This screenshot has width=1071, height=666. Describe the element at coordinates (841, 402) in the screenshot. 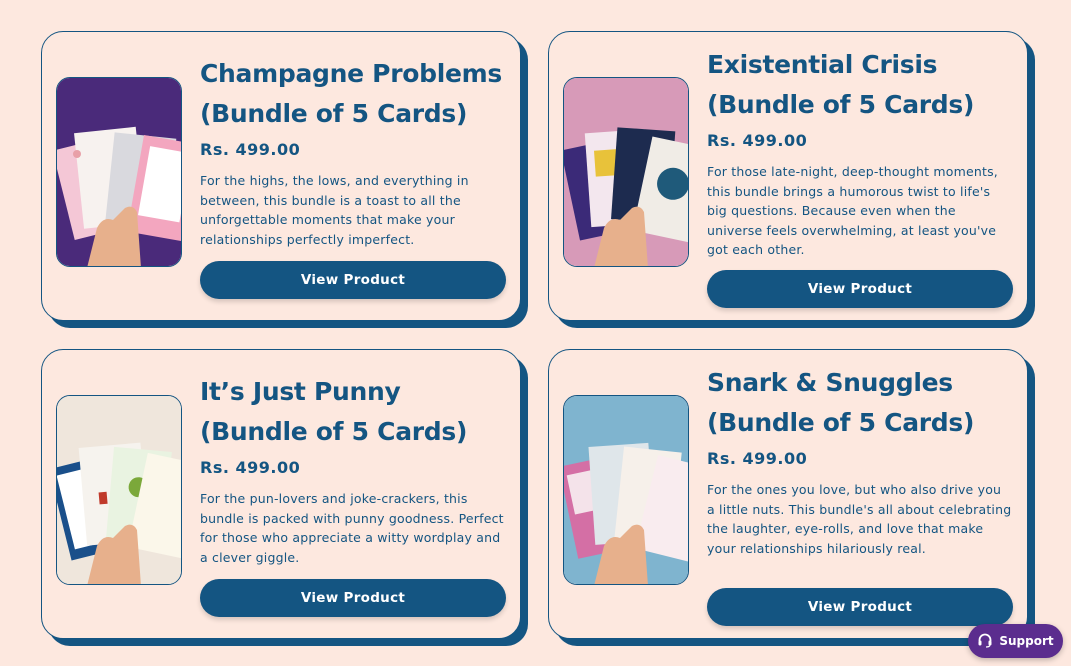

I see `product-title: Snark & Snuggles (Bundle of 5 Cards)` at that location.